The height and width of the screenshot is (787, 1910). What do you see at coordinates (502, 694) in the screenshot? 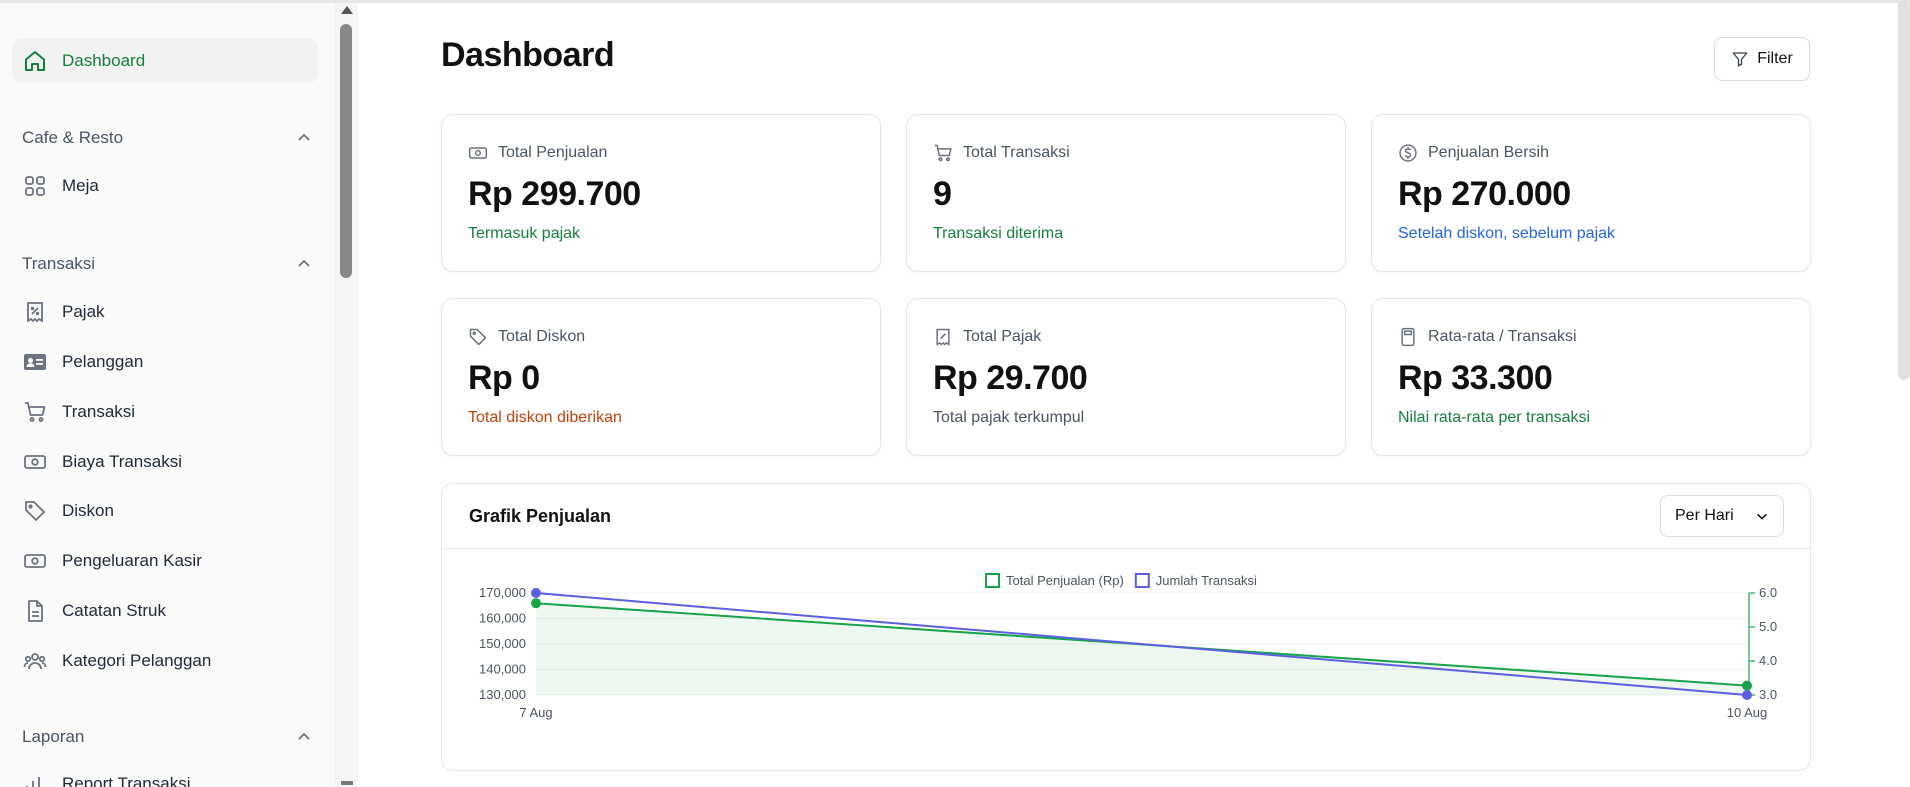
I see `y-left-tick-label: 130,000` at bounding box center [502, 694].